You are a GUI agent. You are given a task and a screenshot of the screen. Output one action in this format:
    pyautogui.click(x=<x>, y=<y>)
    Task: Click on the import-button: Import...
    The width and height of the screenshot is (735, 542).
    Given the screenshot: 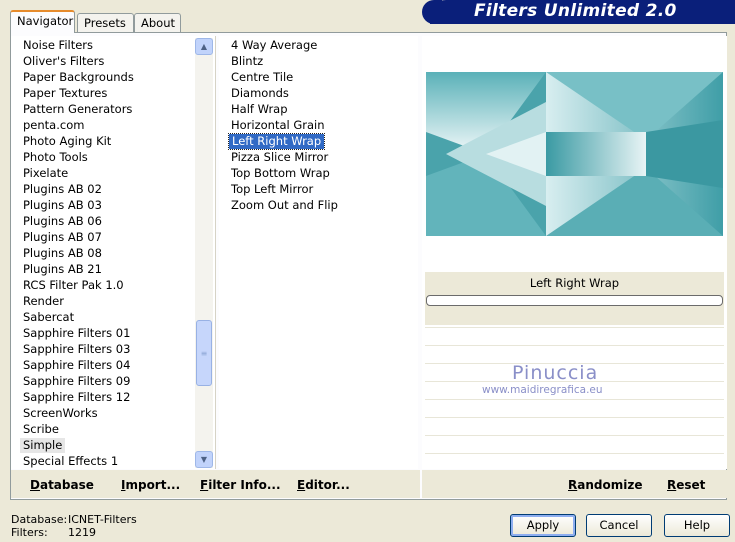 What is the action you would take?
    pyautogui.click(x=150, y=485)
    